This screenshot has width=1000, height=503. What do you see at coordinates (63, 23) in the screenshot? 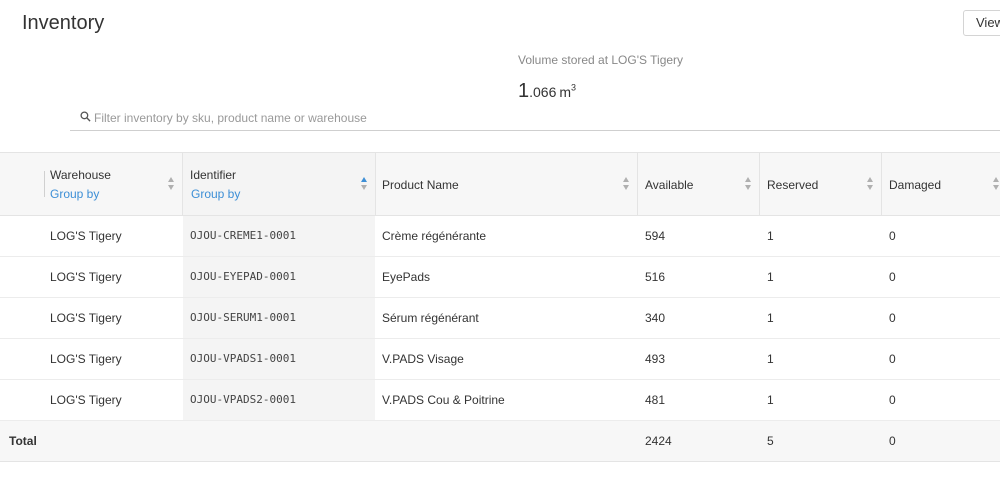
I see `page-title: Inventory` at bounding box center [63, 23].